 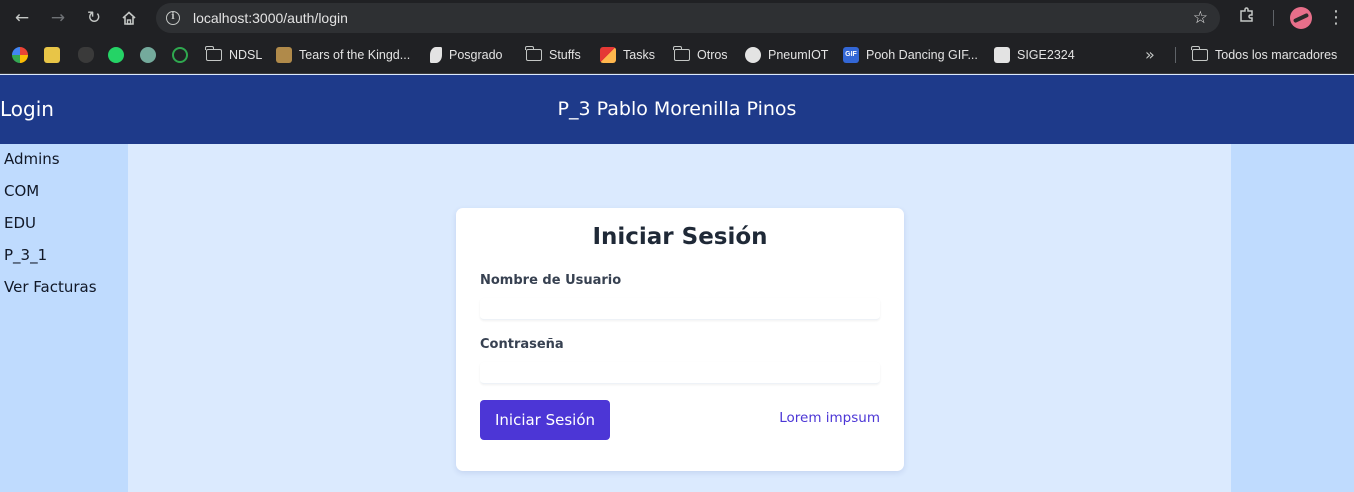 What do you see at coordinates (270, 18) in the screenshot?
I see `address-url: localhost:3000/auth/login` at bounding box center [270, 18].